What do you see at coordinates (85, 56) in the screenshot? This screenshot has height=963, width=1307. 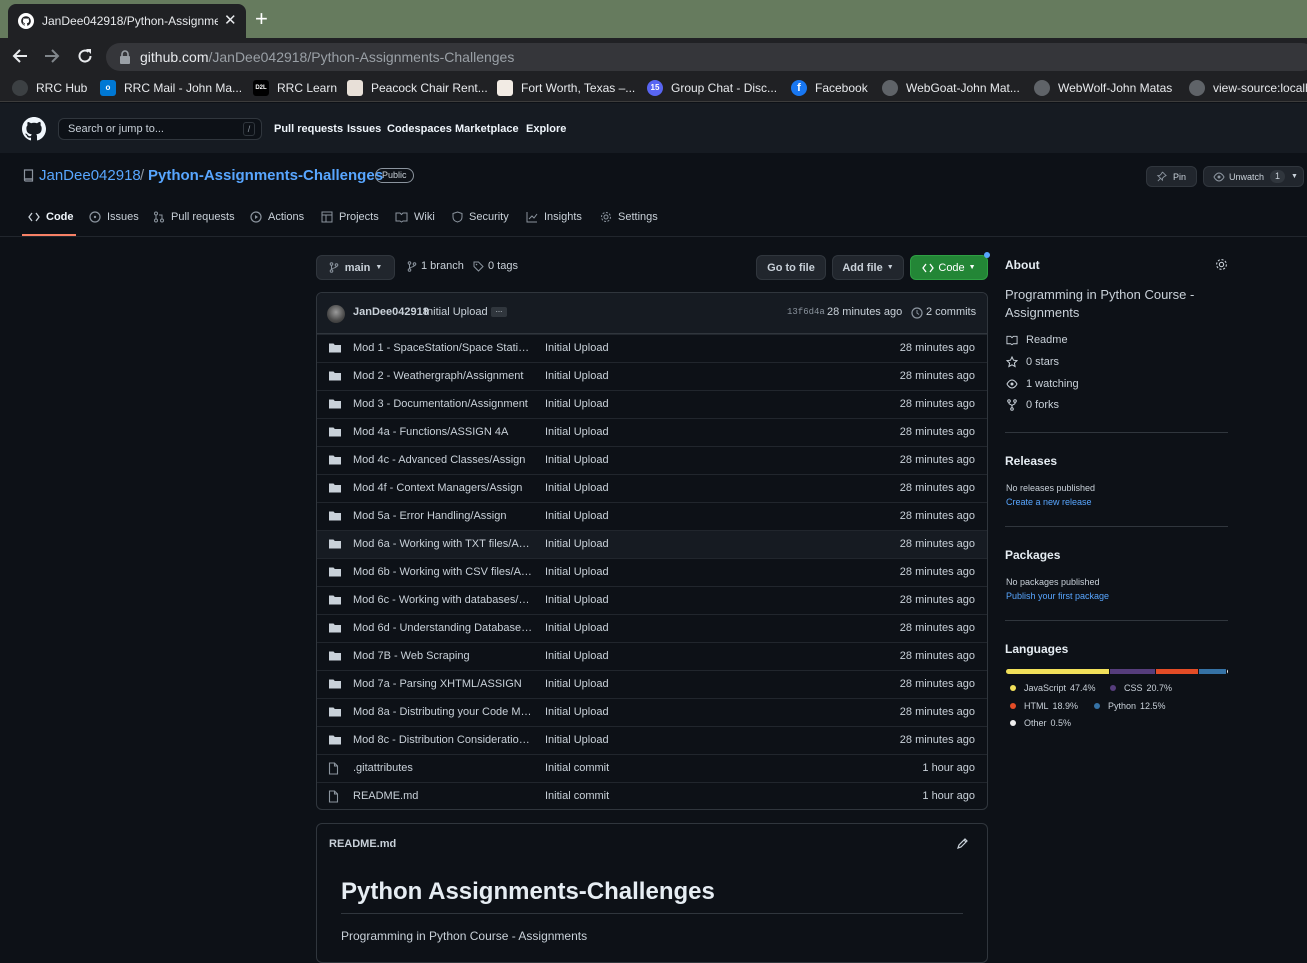 I see `reload-icon` at bounding box center [85, 56].